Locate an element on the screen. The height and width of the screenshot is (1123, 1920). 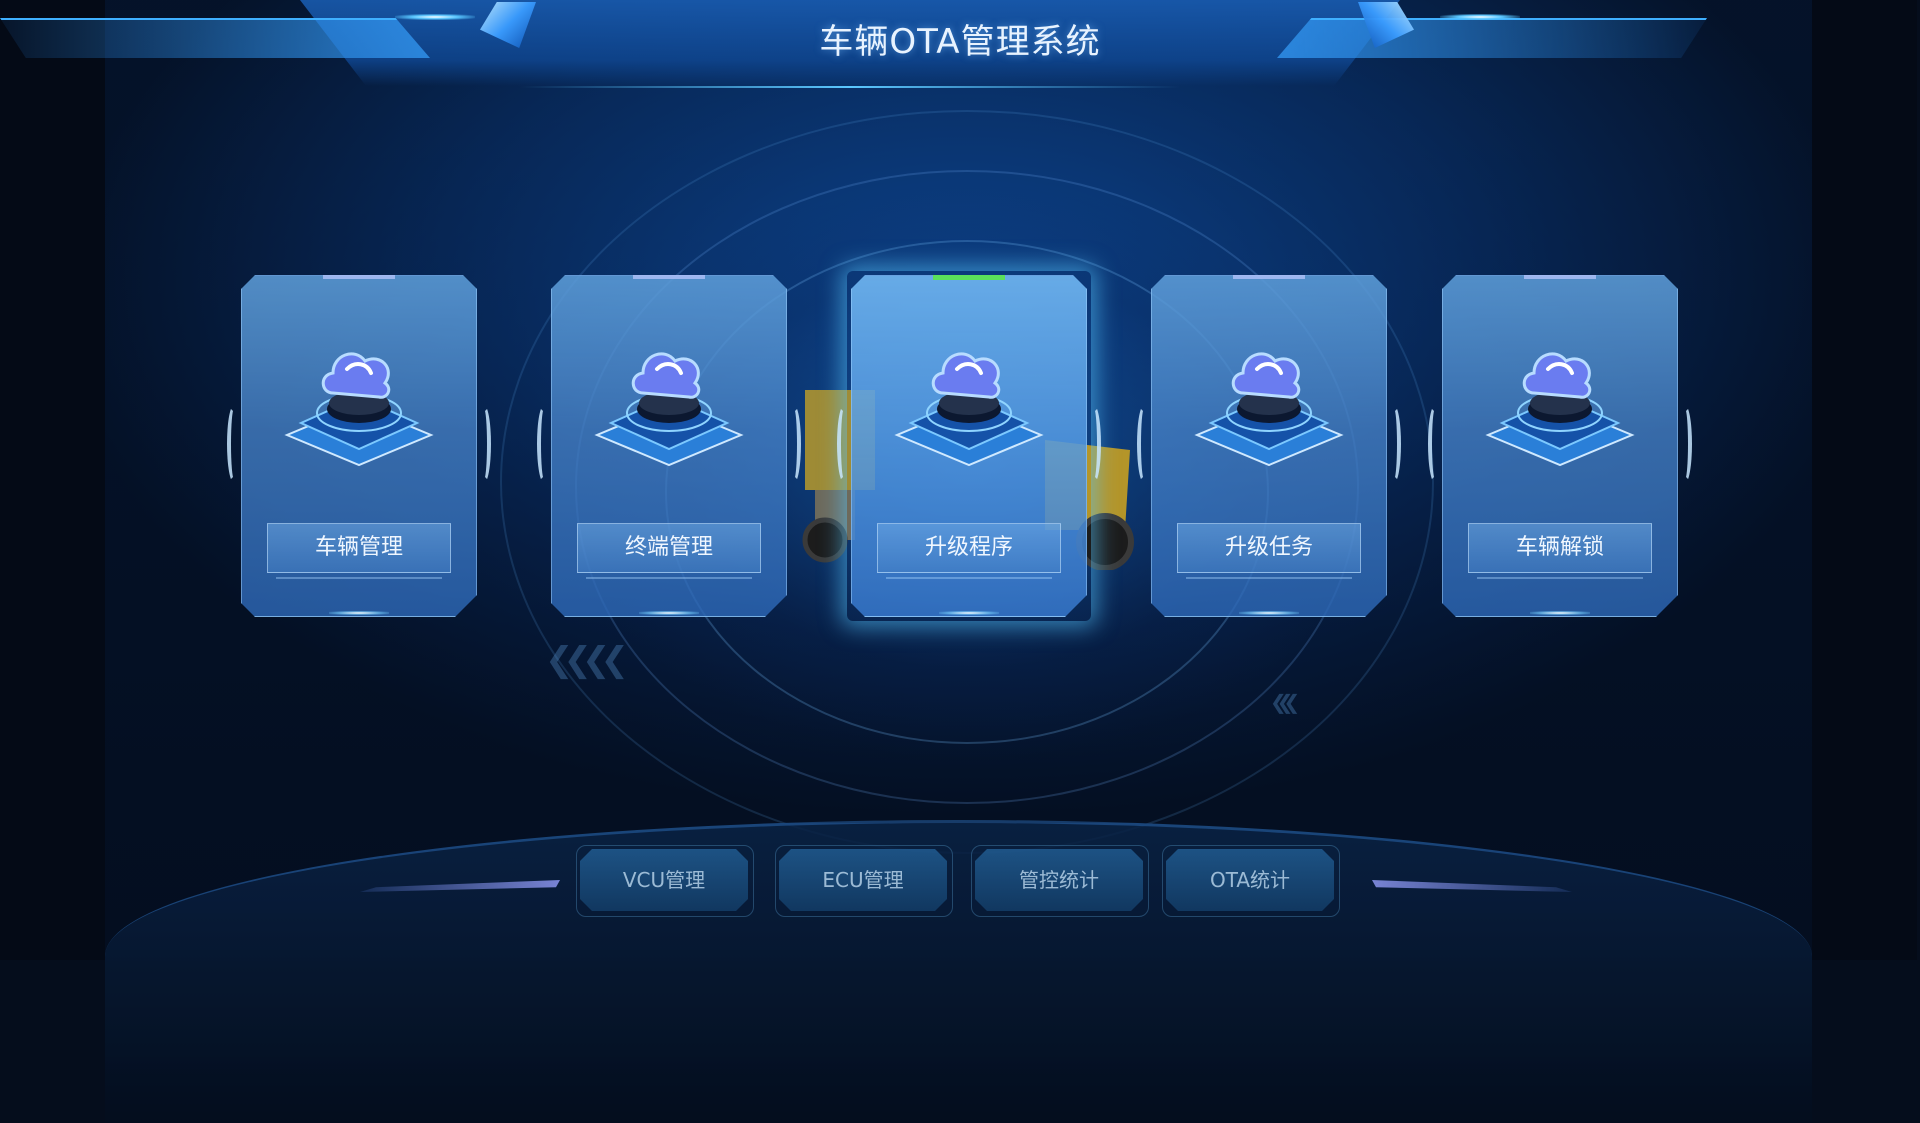
nav-button-ota-stats: OTA统计 is located at coordinates (1250, 880).